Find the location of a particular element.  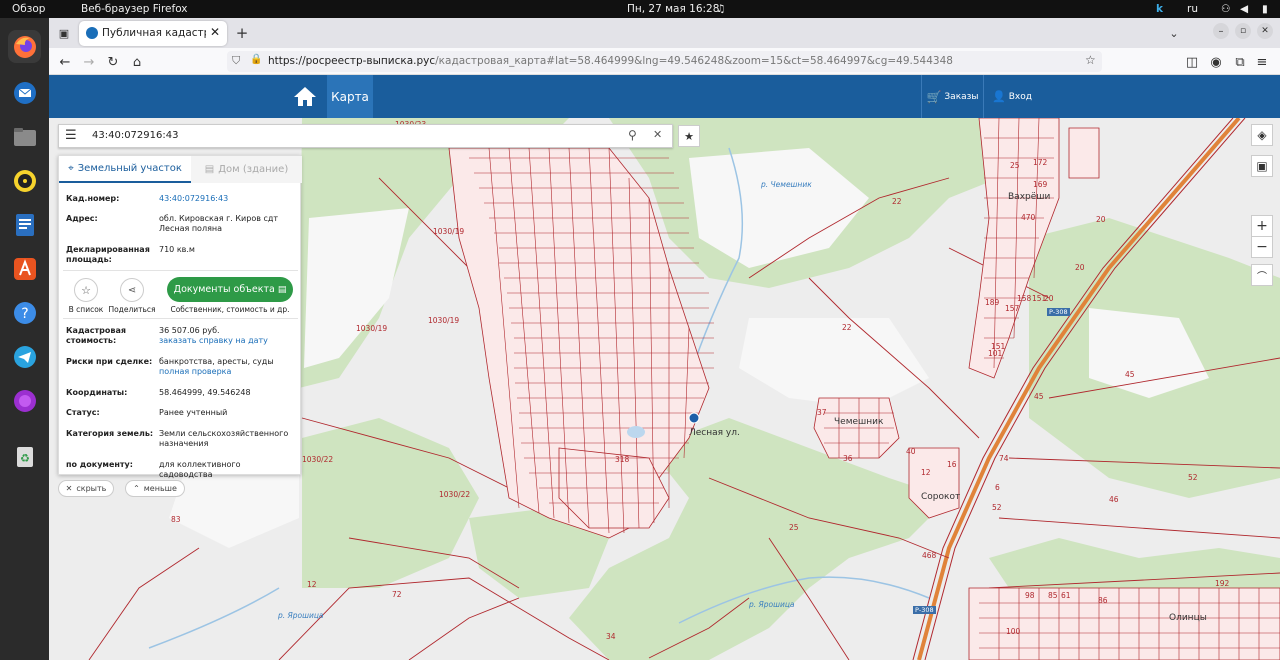

layers-button: ◈ is located at coordinates (1262, 135).